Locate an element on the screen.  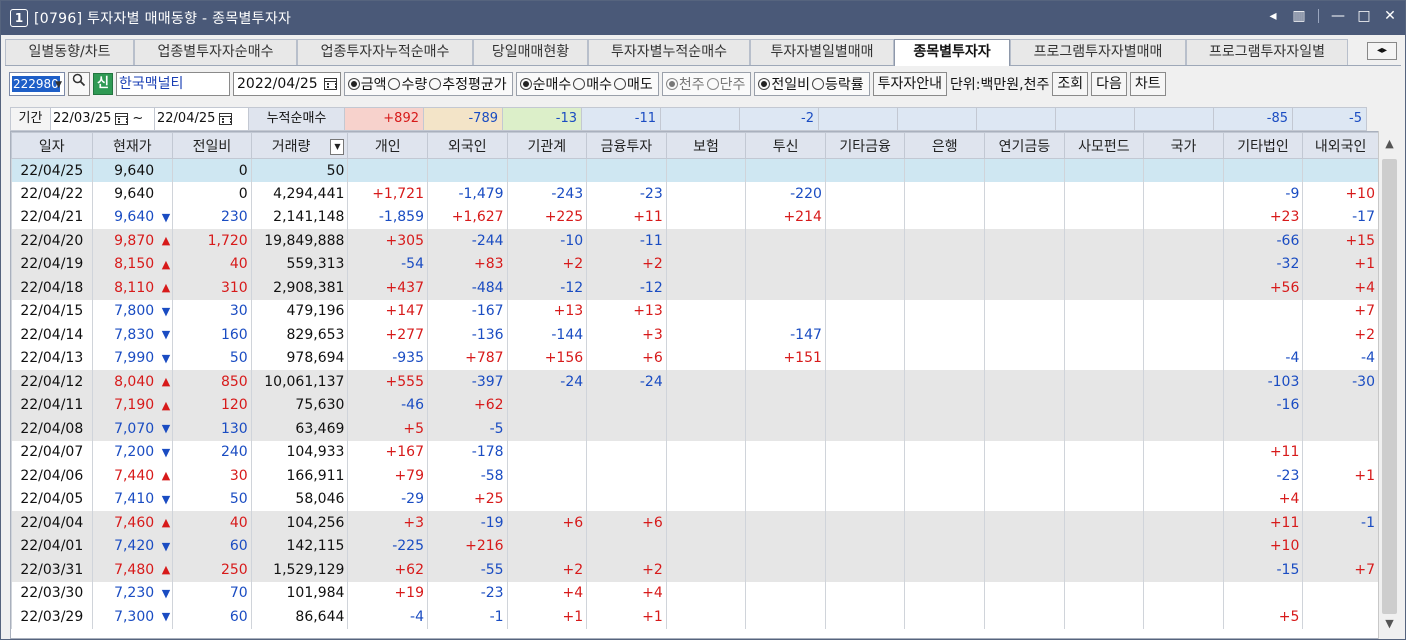
header-col-domestic-foreign: 내외국인 is located at coordinates (1340, 145).